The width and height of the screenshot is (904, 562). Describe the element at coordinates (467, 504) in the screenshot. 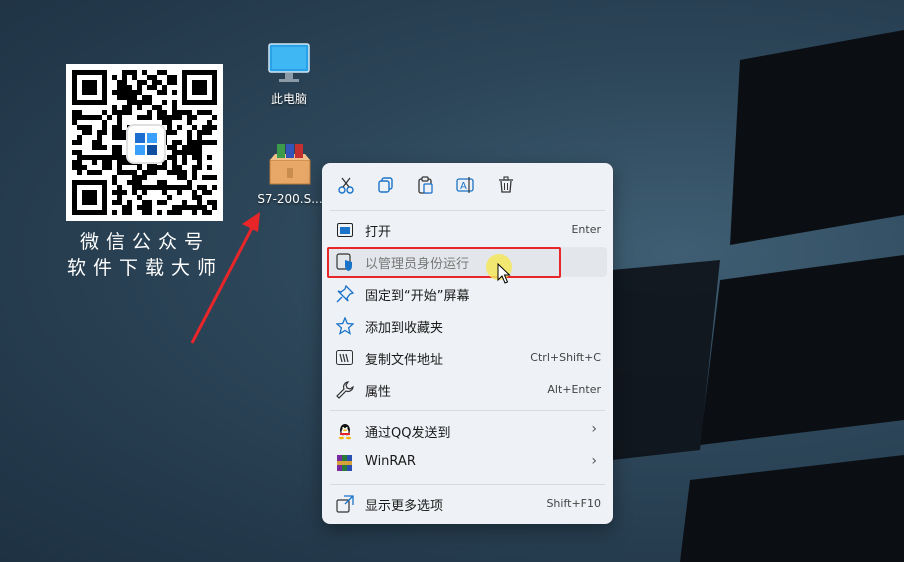

I see `menu-item-show-more-options: 显示更多选项 Shift+F10` at that location.